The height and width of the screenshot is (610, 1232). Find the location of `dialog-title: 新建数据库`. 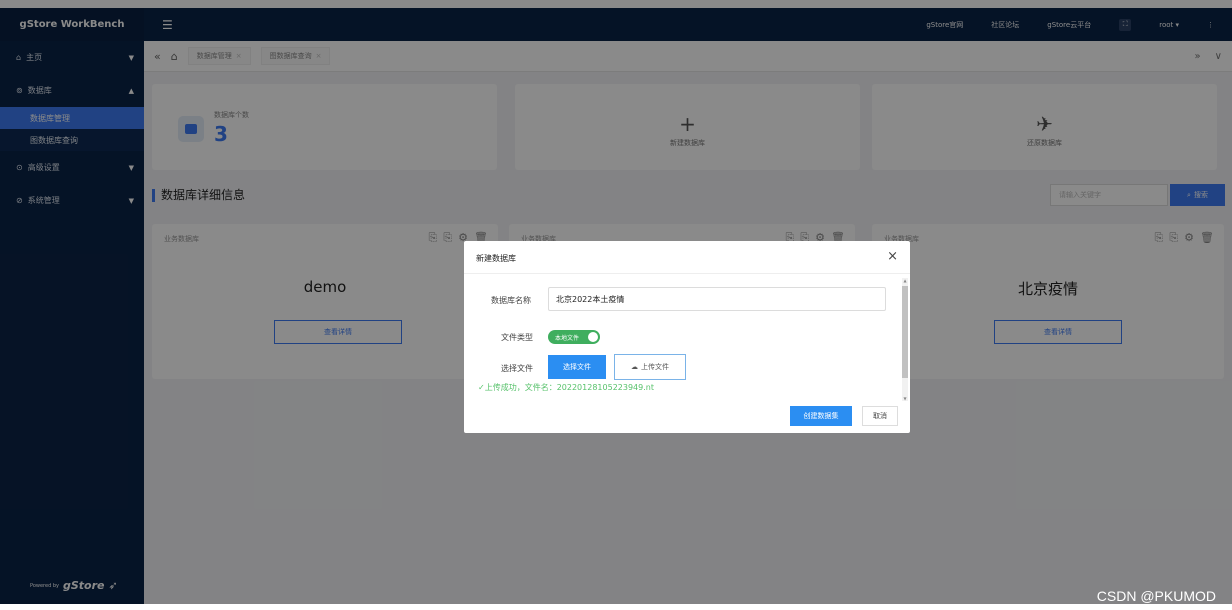

dialog-title: 新建数据库 is located at coordinates (496, 258).